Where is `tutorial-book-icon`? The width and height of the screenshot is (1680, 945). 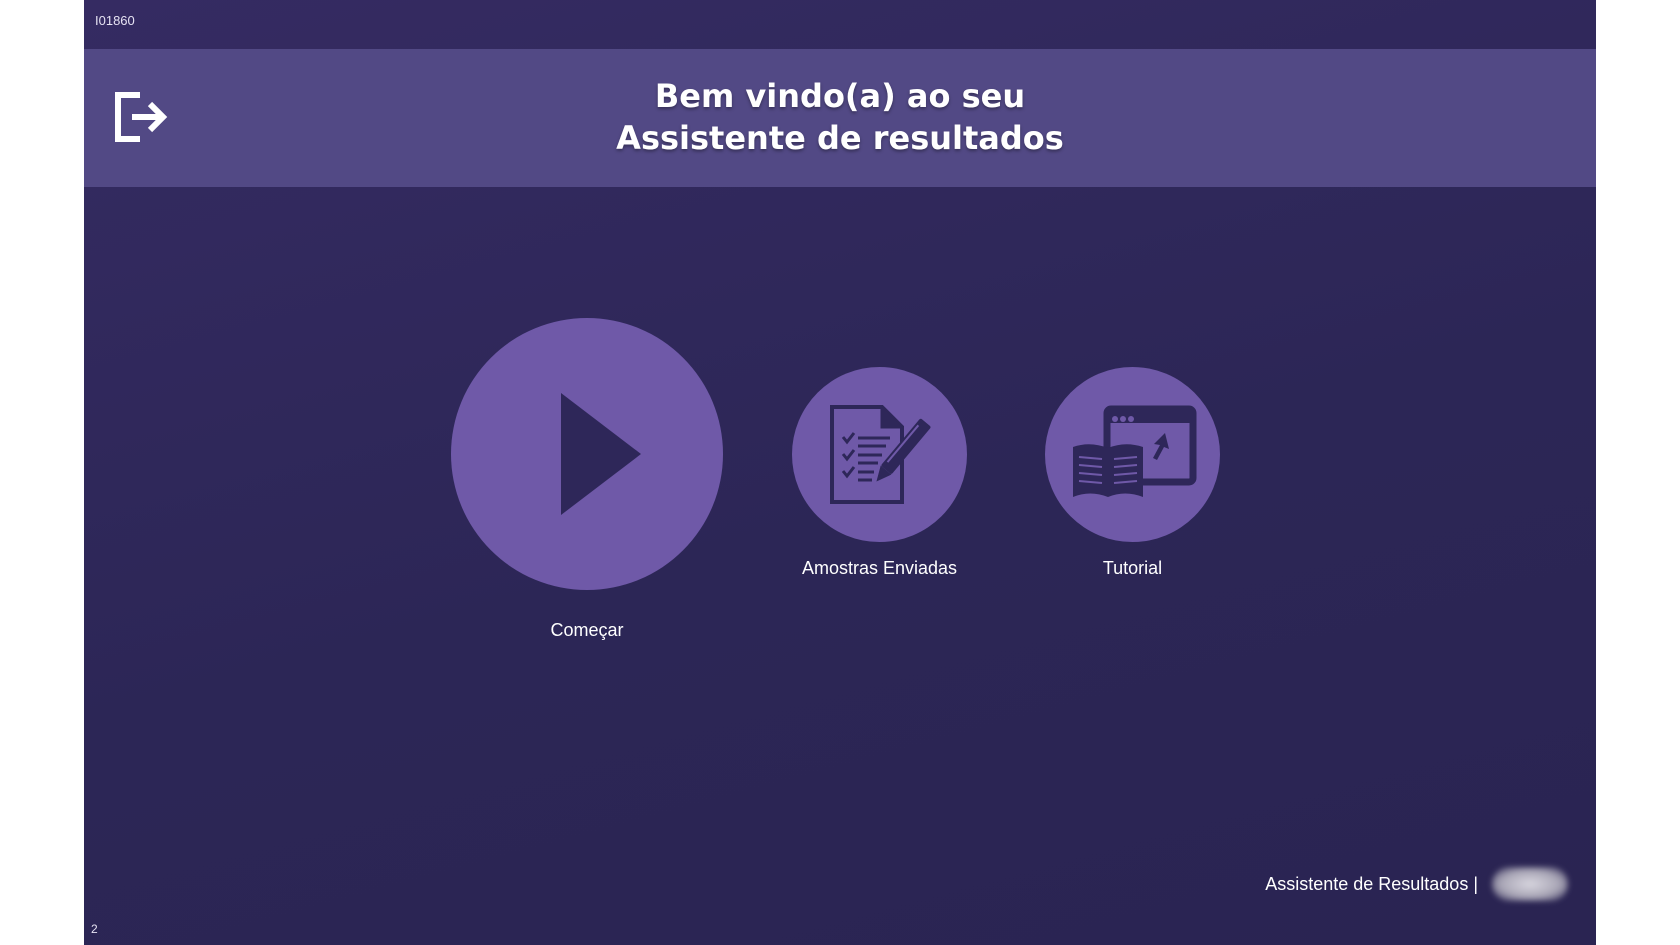
tutorial-book-icon is located at coordinates (1135, 451).